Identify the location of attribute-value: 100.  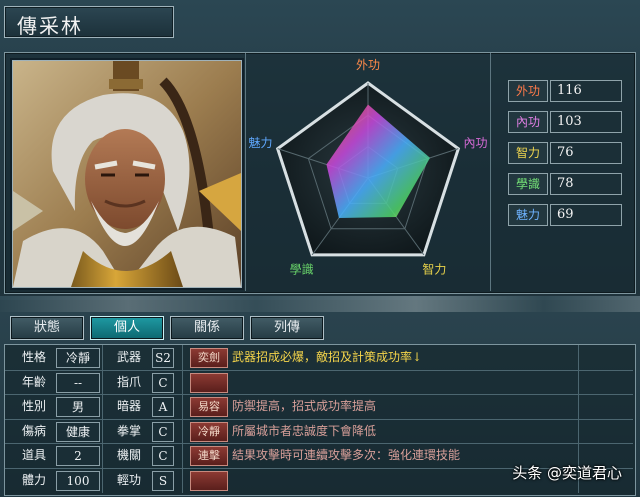
(78, 480).